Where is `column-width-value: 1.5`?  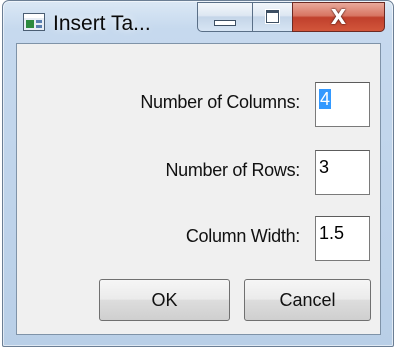
column-width-value: 1.5 is located at coordinates (332, 233).